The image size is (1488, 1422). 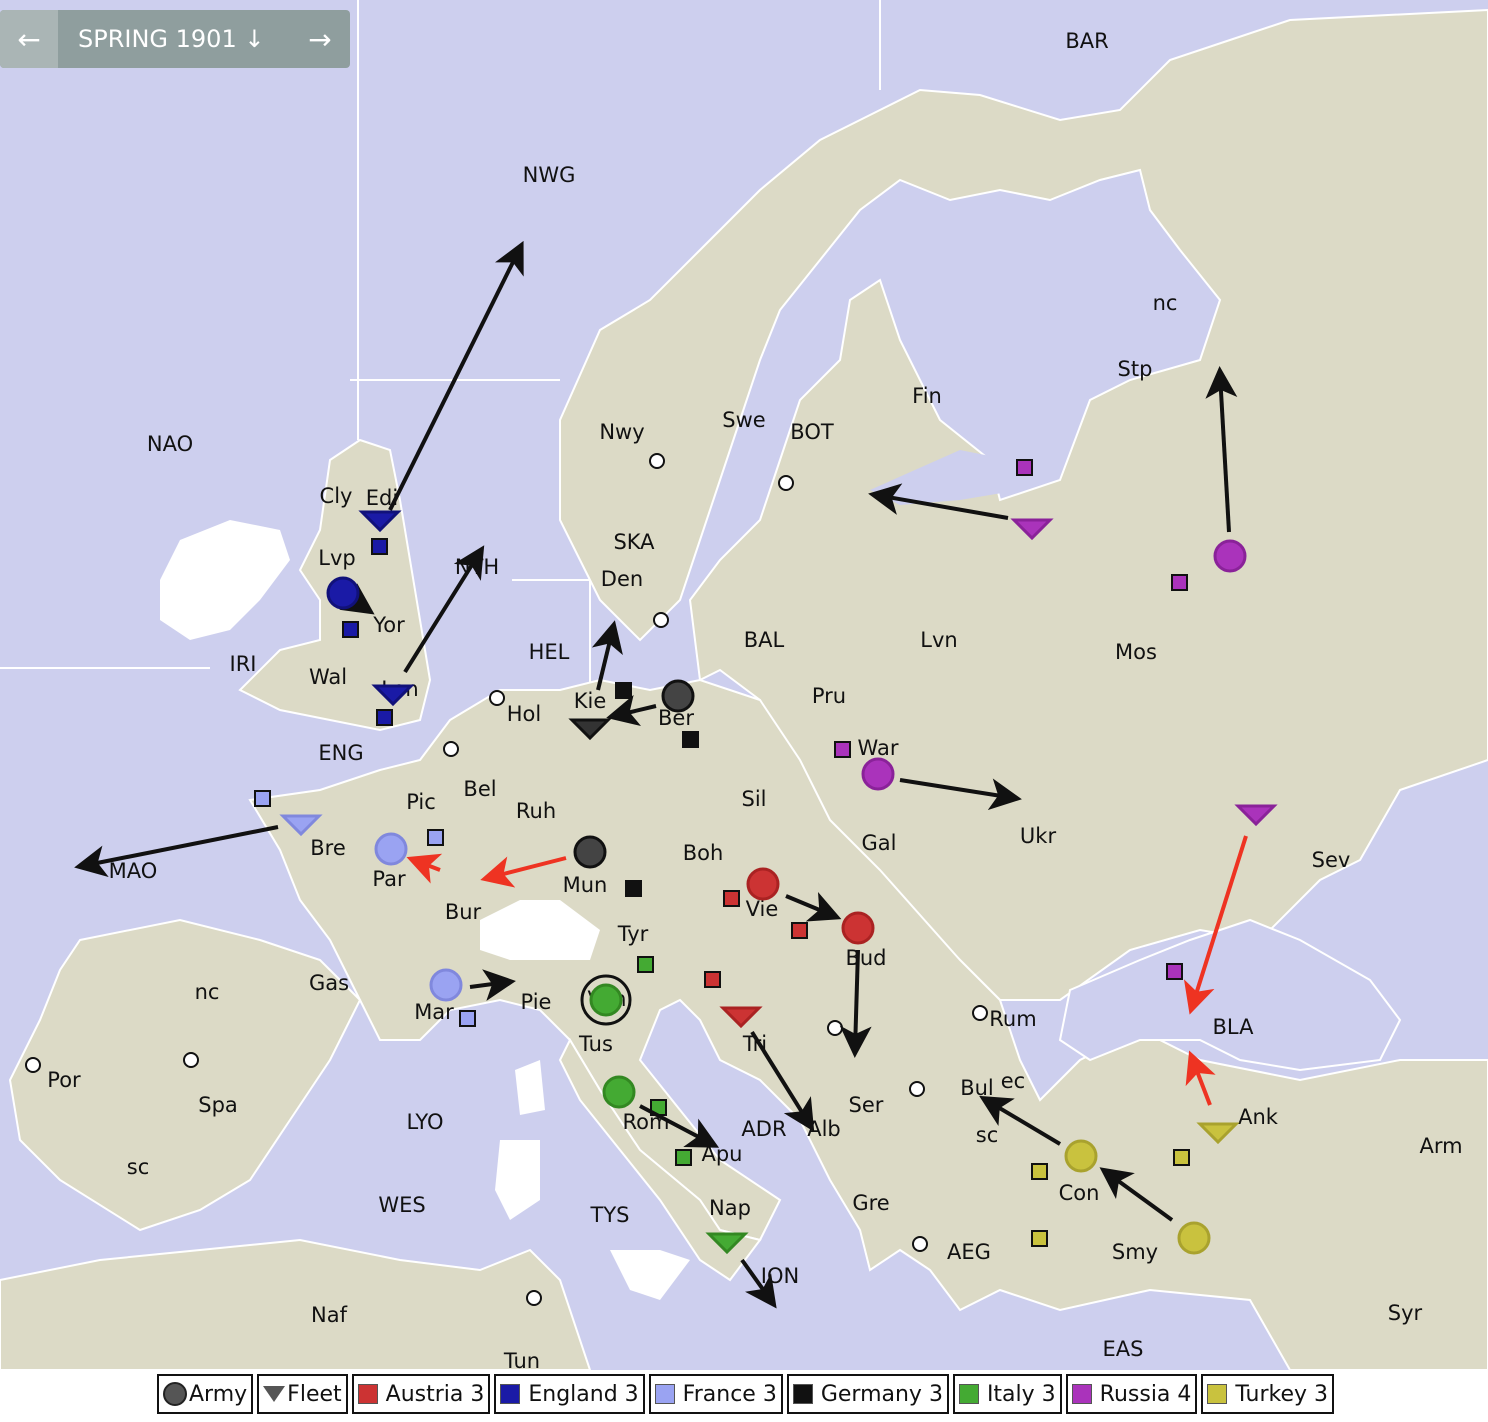 I want to click on legend-fleet-label: Fleet, so click(x=314, y=1394).